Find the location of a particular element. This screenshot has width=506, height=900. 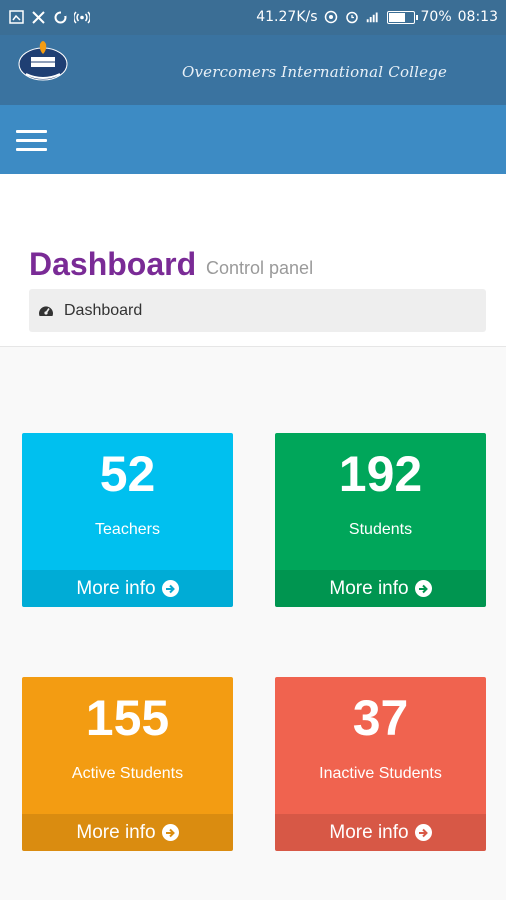

sync-icon is located at coordinates (60, 17).